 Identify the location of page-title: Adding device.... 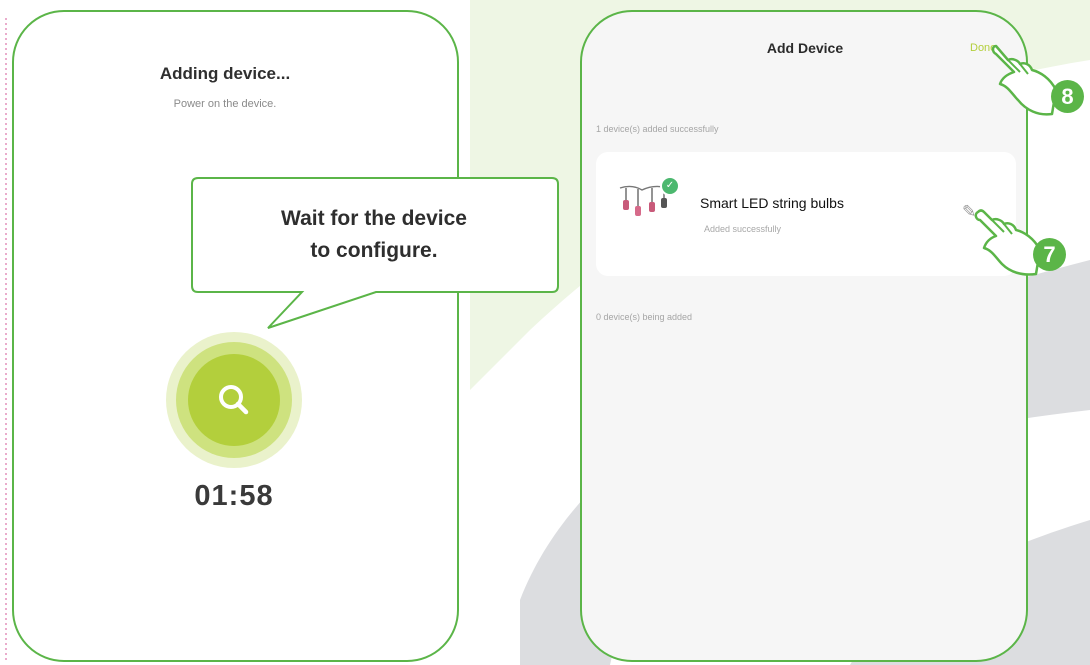
(225, 73).